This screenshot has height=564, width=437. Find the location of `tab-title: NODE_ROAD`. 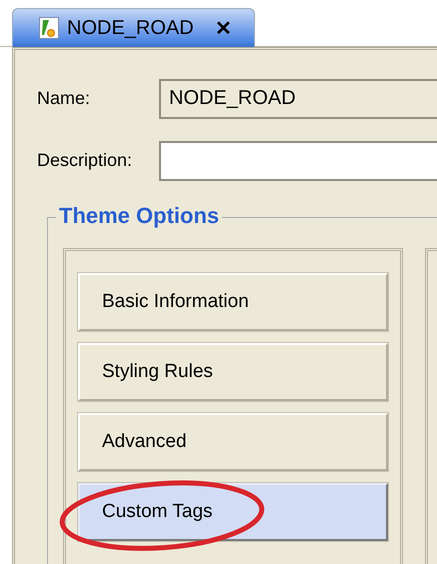

tab-title: NODE_ROAD is located at coordinates (130, 28).